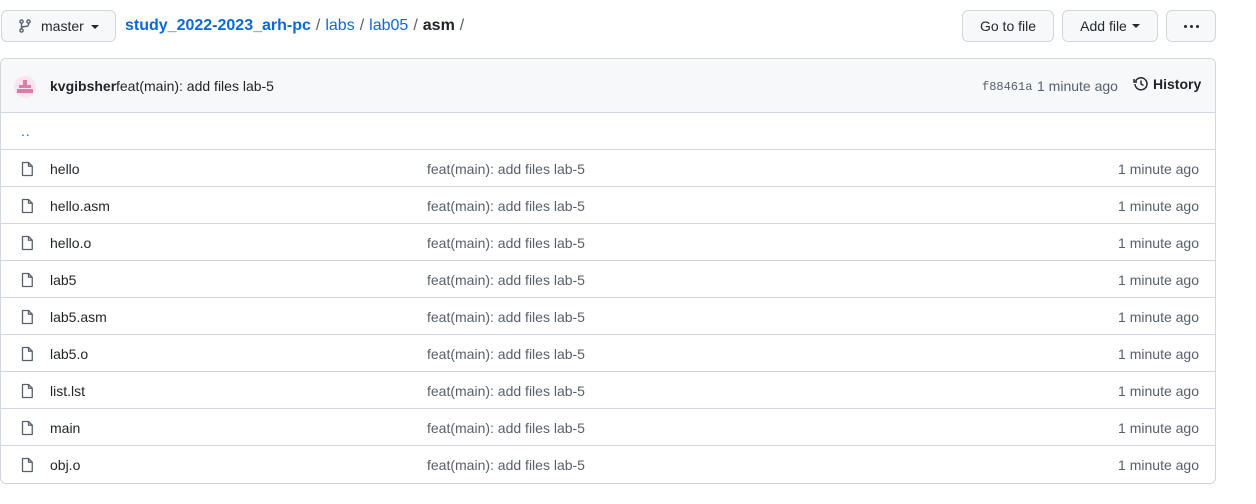 This screenshot has height=504, width=1256. I want to click on history-label: History, so click(1177, 84).